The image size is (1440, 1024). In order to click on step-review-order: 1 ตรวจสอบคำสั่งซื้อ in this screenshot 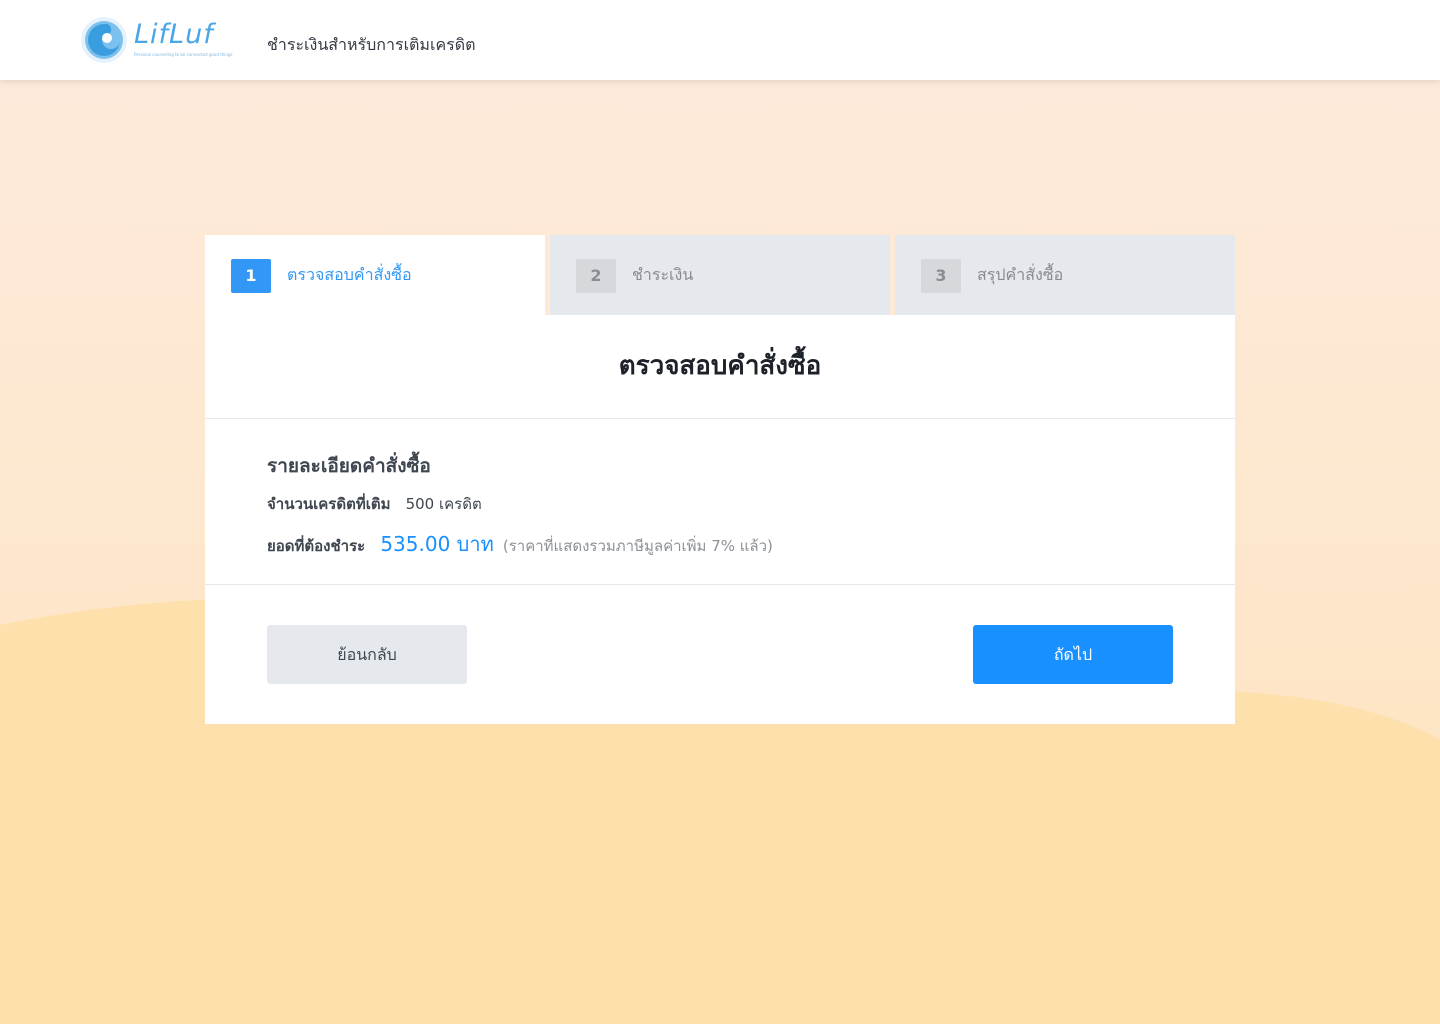, I will do `click(375, 275)`.